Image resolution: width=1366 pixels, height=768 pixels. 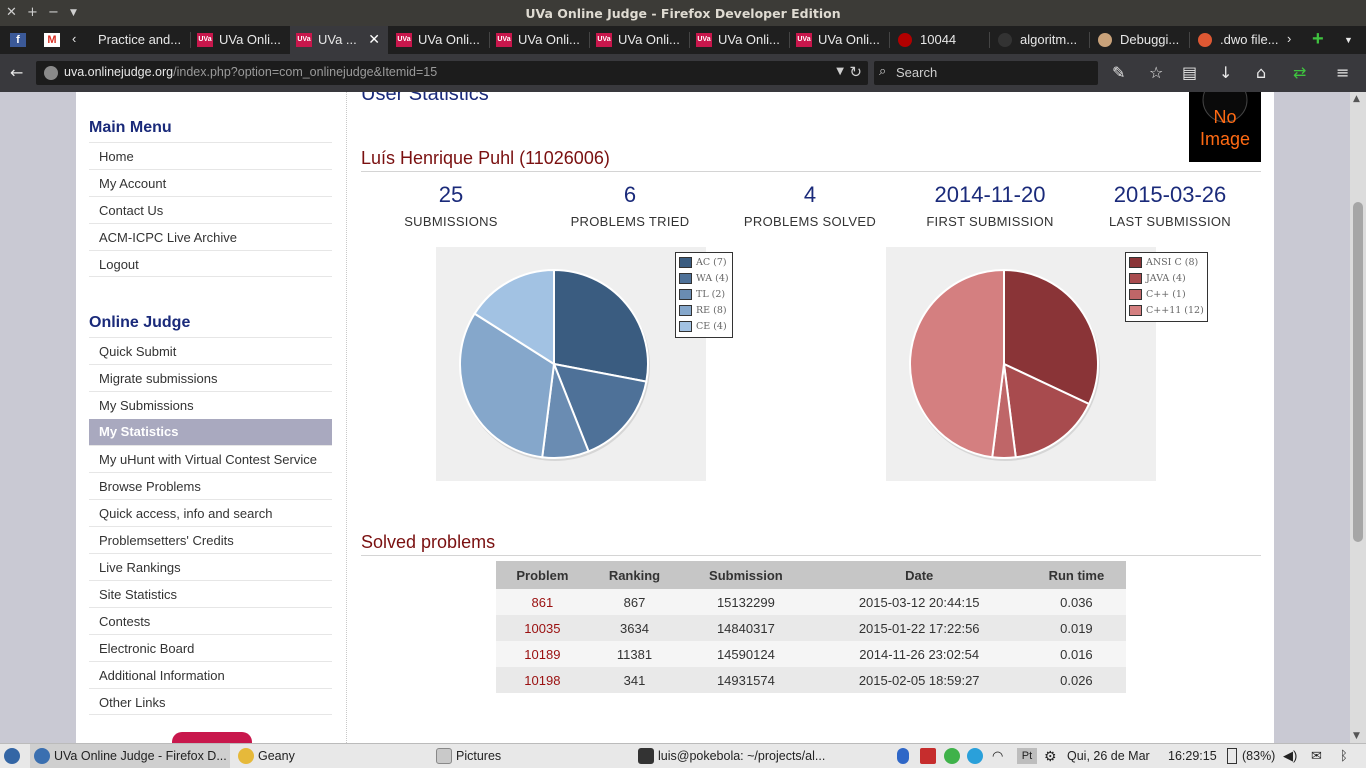 I want to click on taskbar-item-pictures: Pictures, so click(x=532, y=756).